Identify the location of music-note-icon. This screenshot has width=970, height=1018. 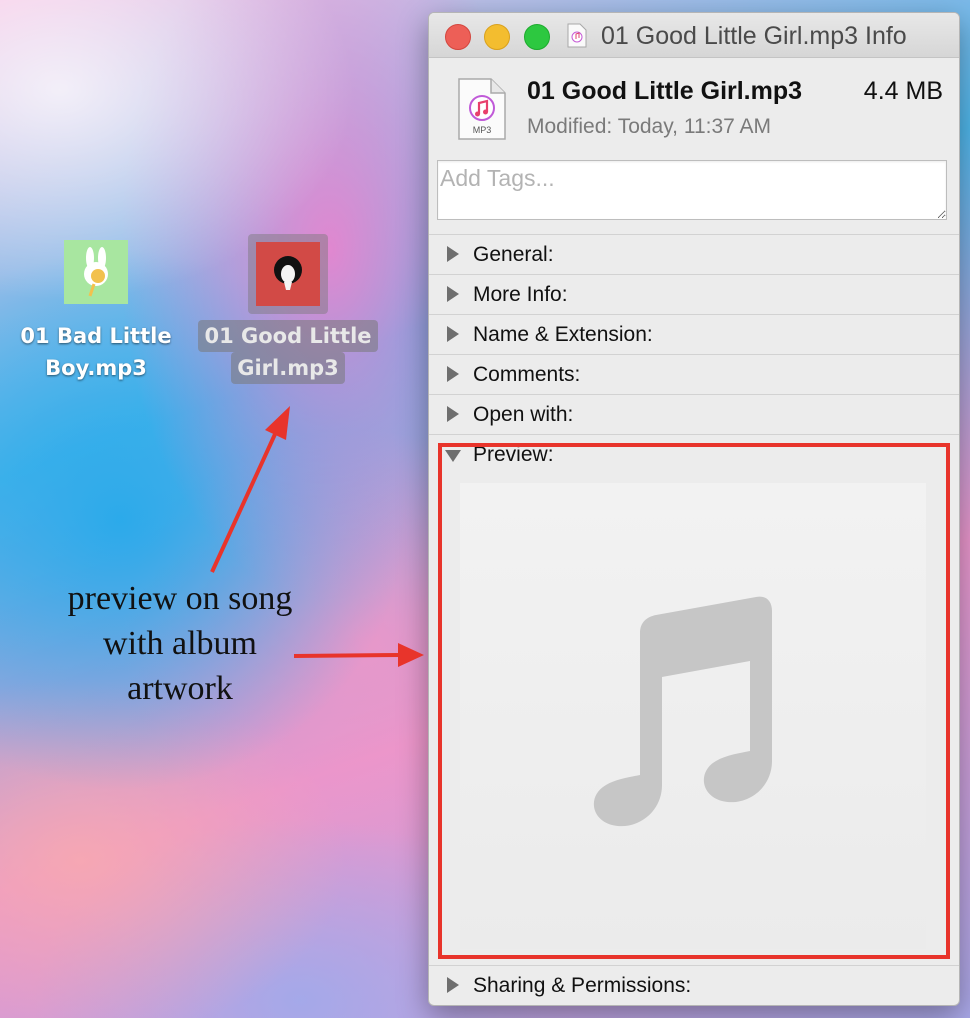
(682, 711).